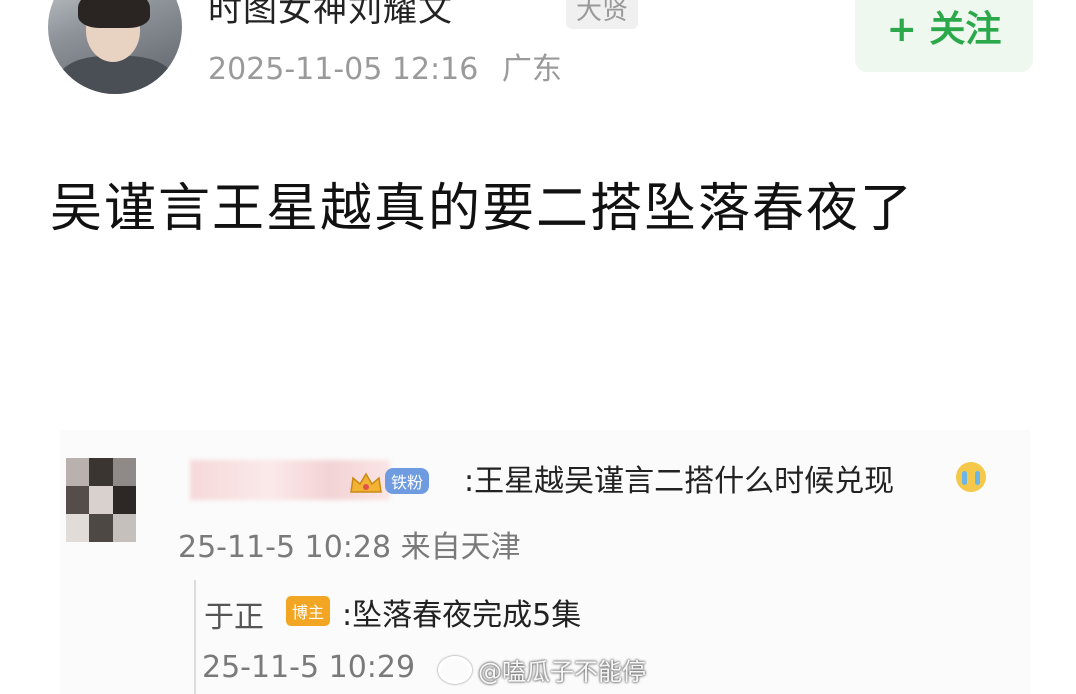 The height and width of the screenshot is (694, 1076). Describe the element at coordinates (482, 209) in the screenshot. I see `post-text: 吴谨言王星越真的要二搭坠落春夜了` at that location.